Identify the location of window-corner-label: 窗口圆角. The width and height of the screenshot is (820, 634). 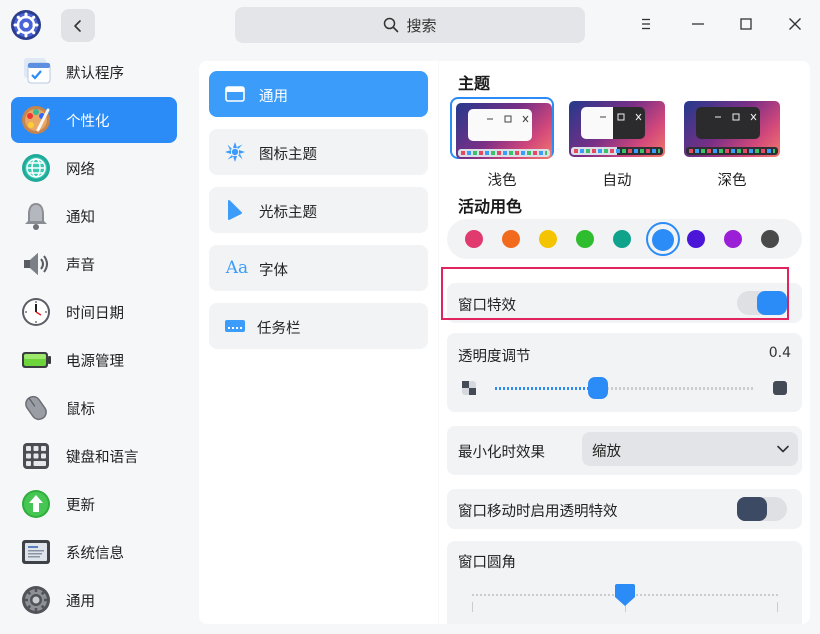
(487, 563).